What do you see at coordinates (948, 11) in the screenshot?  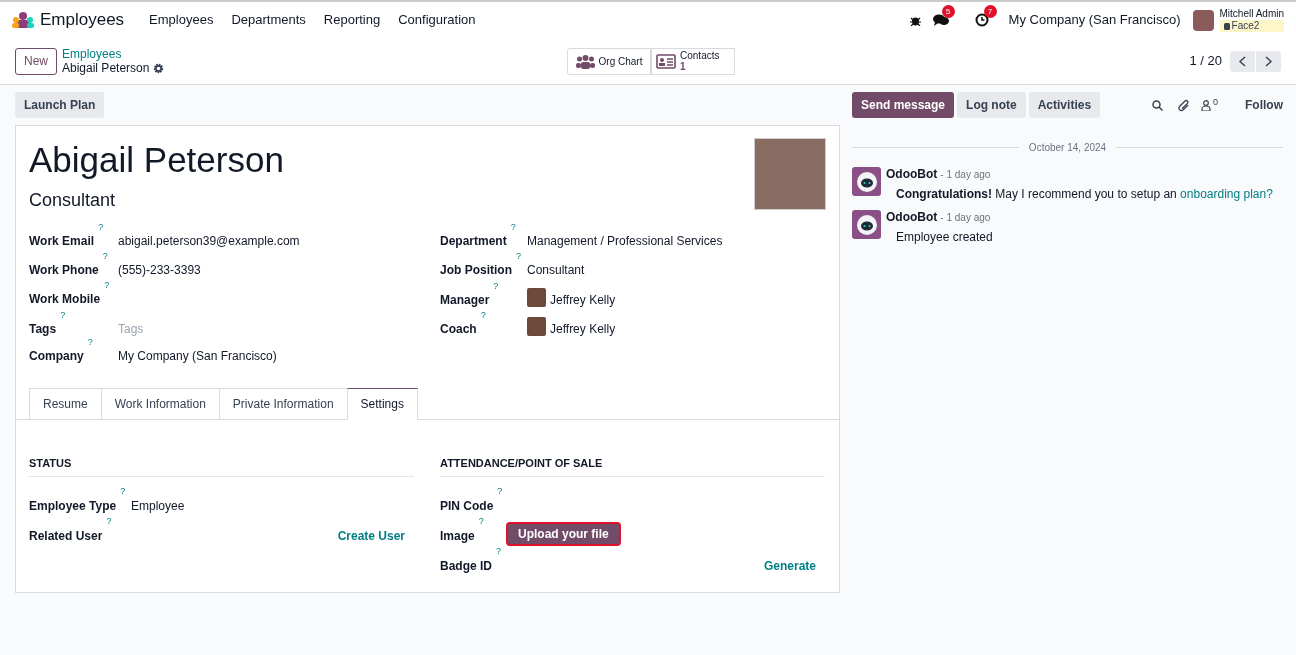 I see `count-badge: 5` at bounding box center [948, 11].